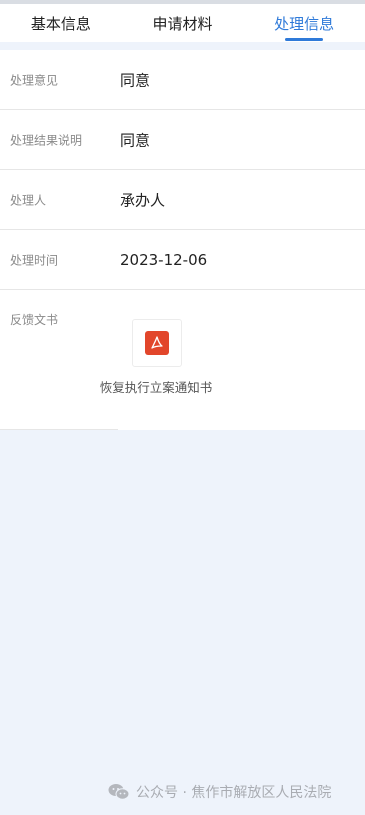 The image size is (365, 815). I want to click on active-tab-indicator, so click(304, 39).